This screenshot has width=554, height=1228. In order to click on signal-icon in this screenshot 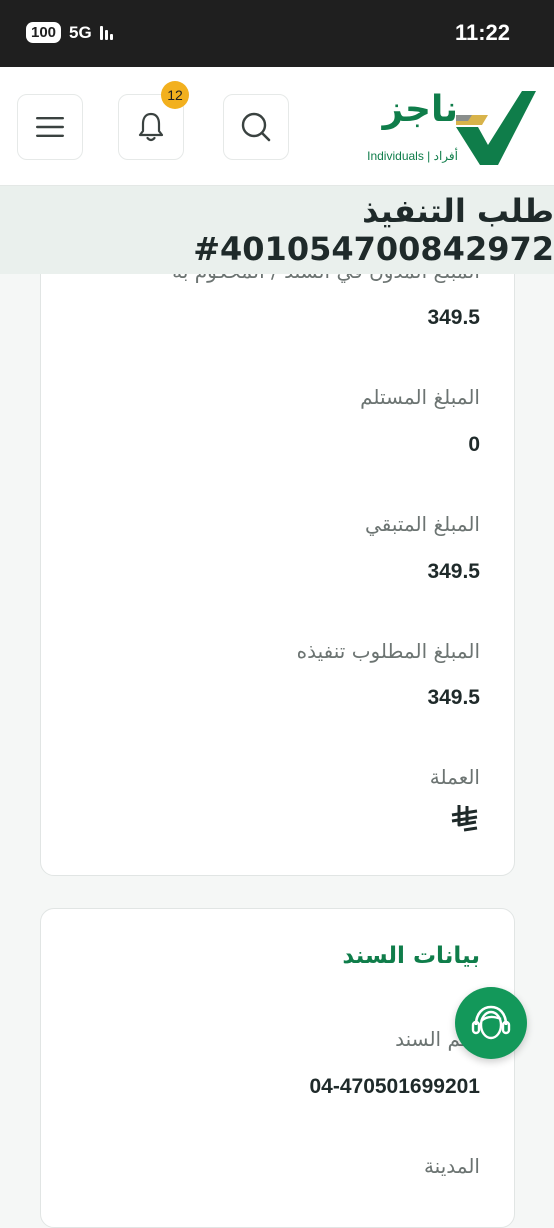, I will do `click(106, 32)`.